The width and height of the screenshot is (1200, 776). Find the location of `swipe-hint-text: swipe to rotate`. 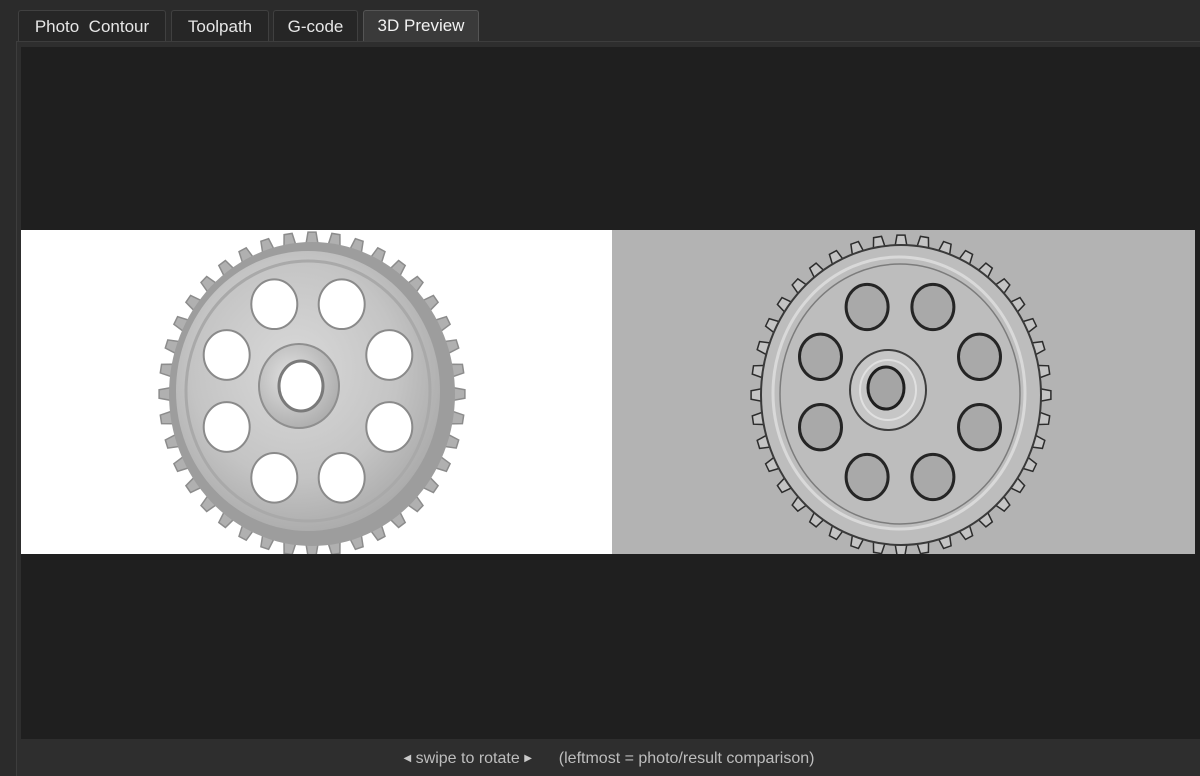

swipe-hint-text: swipe to rotate is located at coordinates (467, 758).